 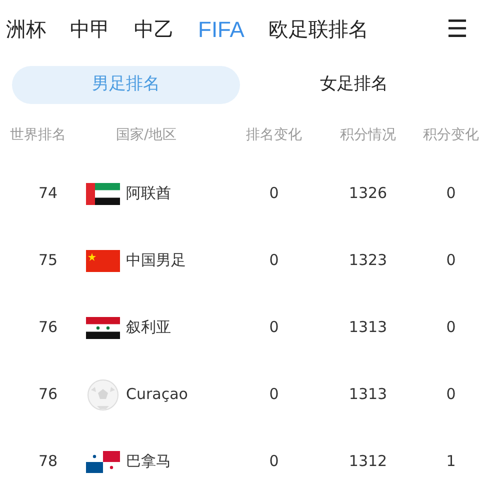 I want to click on ball-icon, so click(x=103, y=395).